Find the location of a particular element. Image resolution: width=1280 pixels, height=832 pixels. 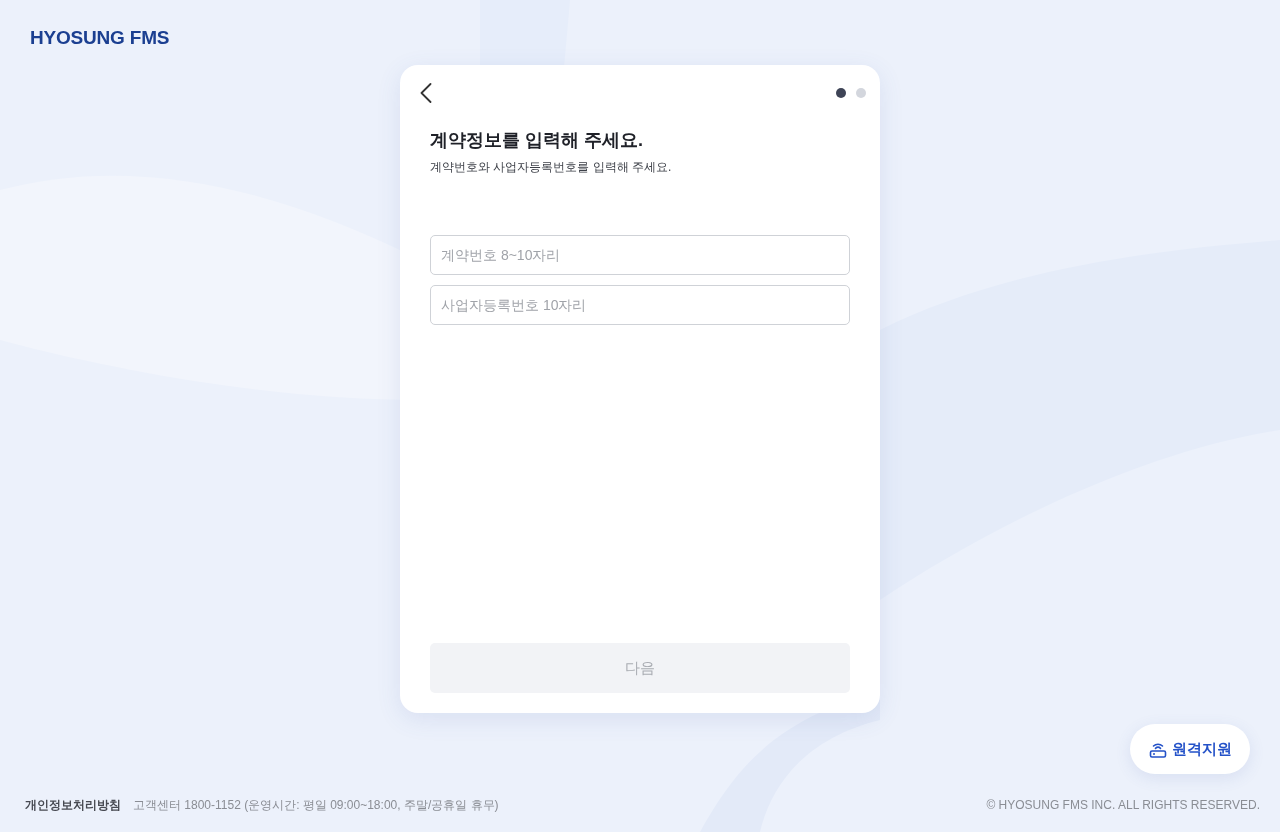

back-button is located at coordinates (426, 93).